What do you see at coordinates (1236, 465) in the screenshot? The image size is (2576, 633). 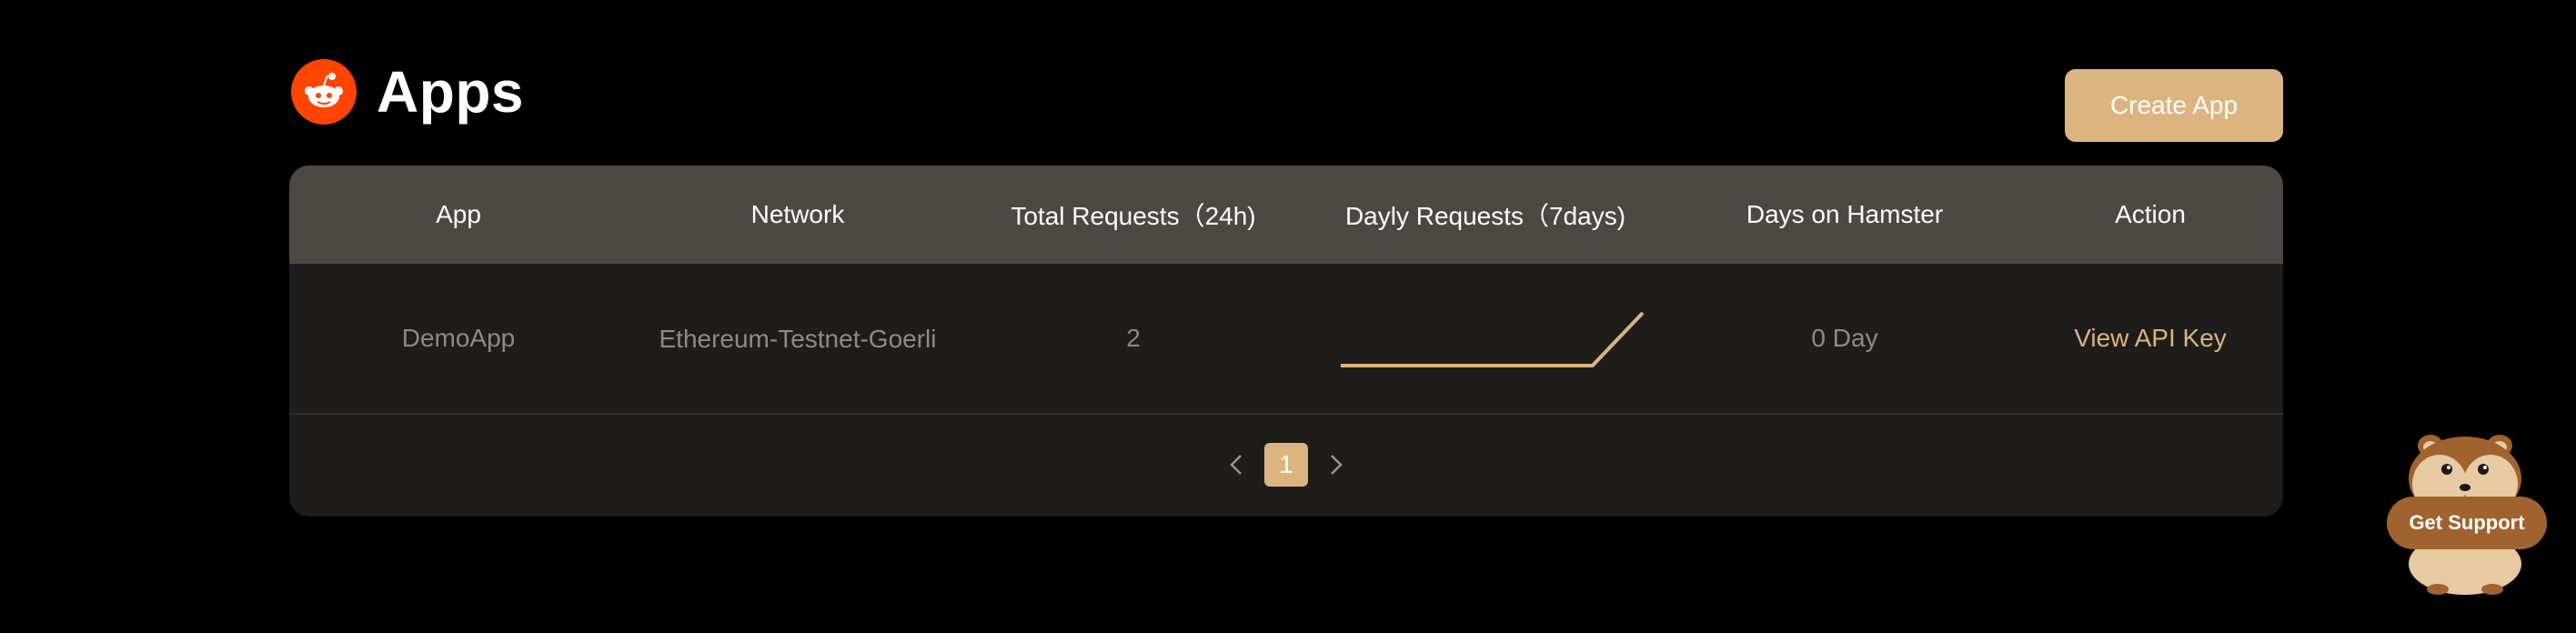 I see `chevron-left-icon` at bounding box center [1236, 465].